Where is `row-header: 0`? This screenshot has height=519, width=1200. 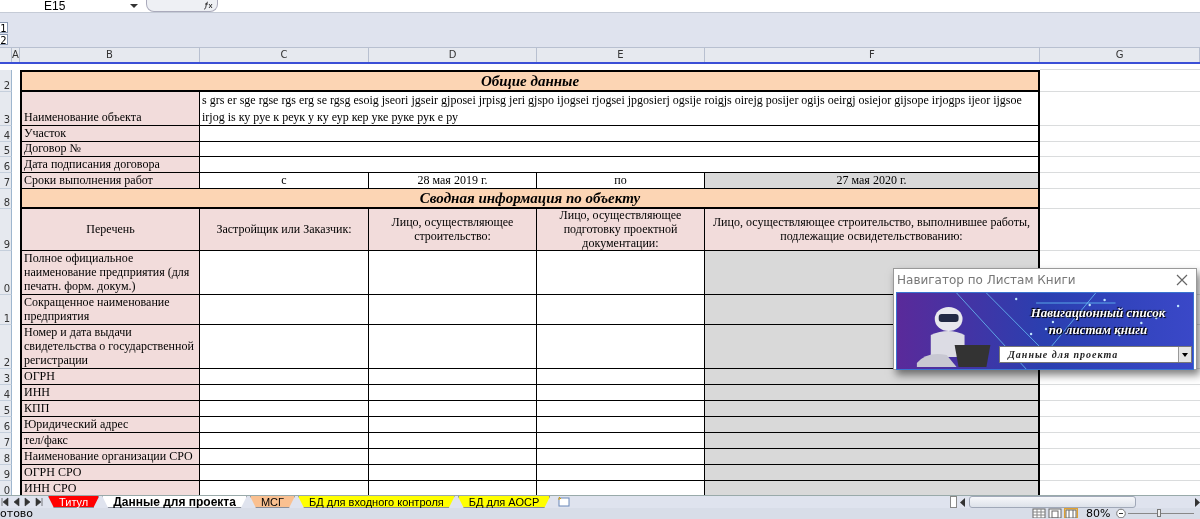 row-header: 0 is located at coordinates (6, 273).